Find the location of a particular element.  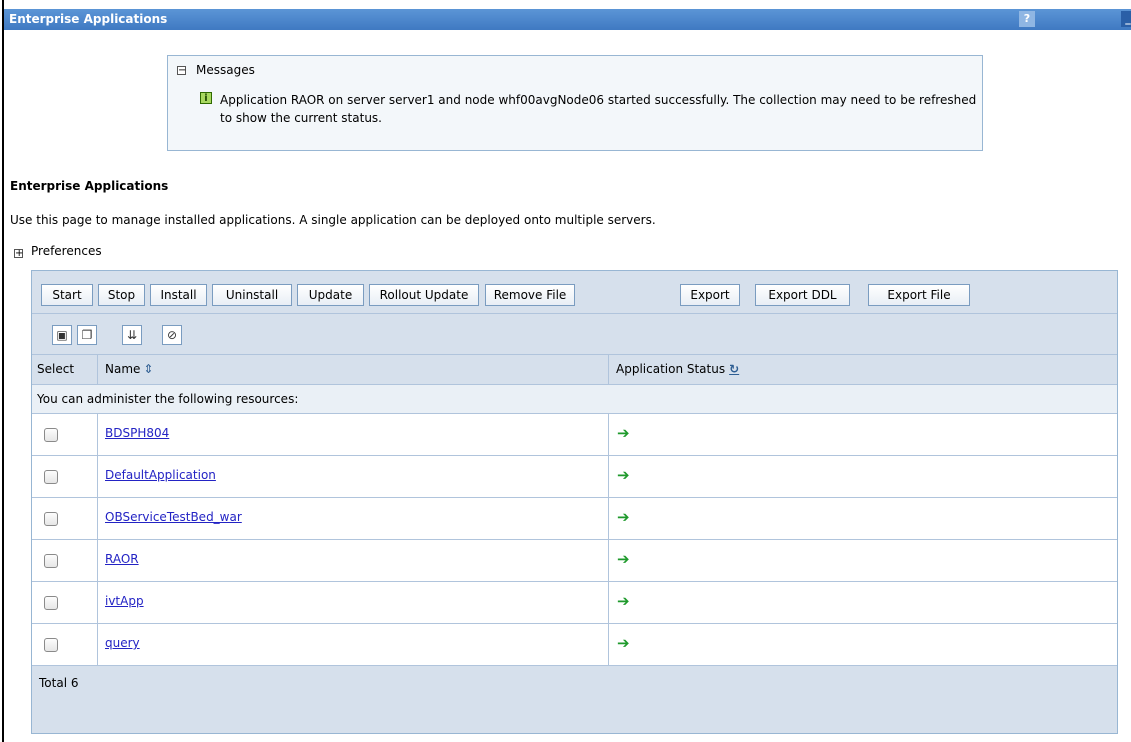

header-status-label: Application Status is located at coordinates (671, 369).